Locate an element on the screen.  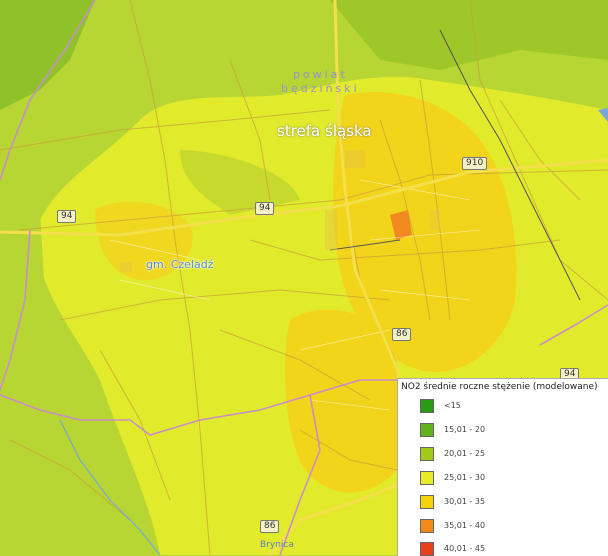
legend-label: 15,01 - 20 is located at coordinates (465, 429).